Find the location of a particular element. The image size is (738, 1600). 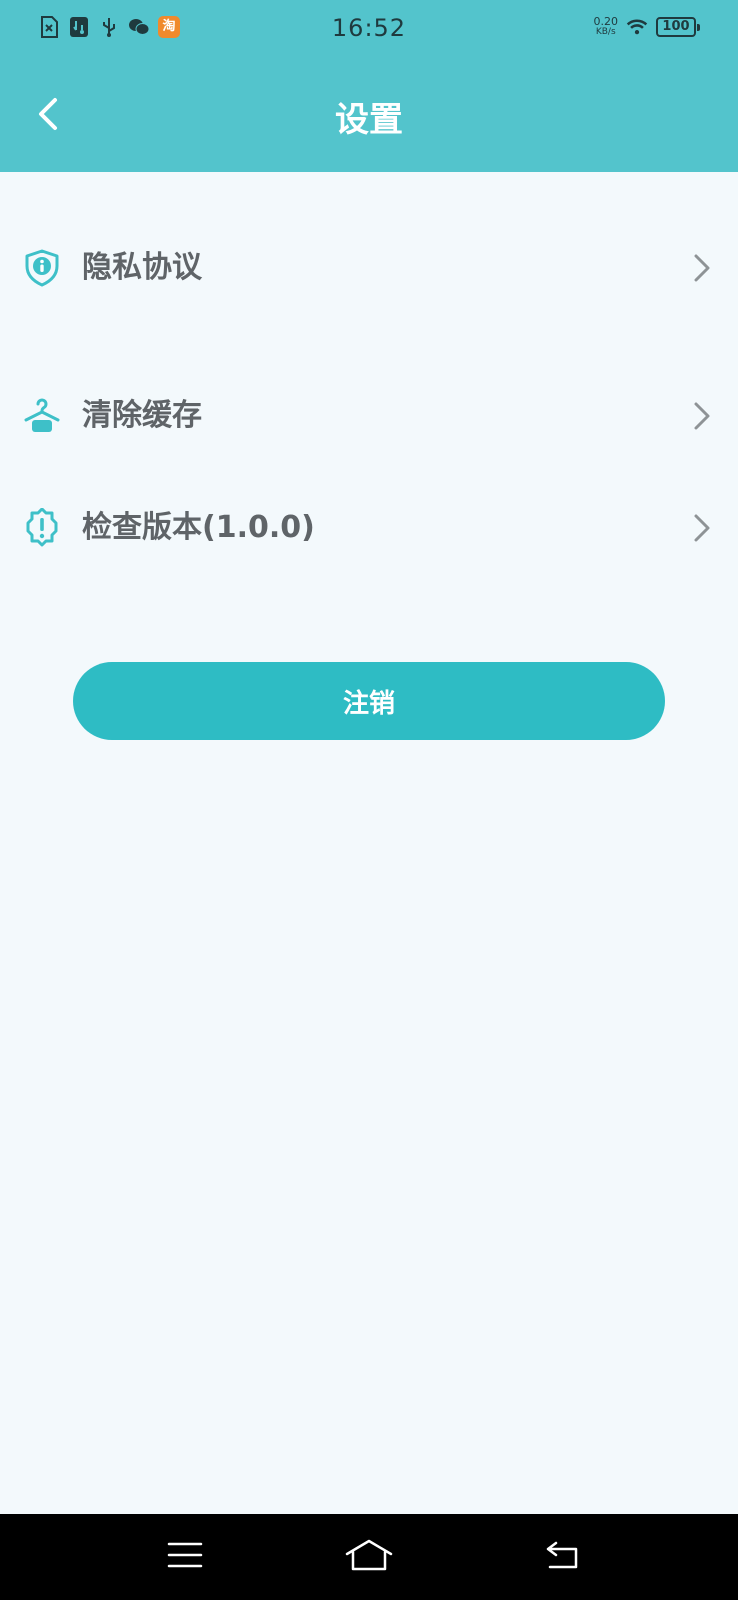

status-icons-right: 0.20 KB/s 100 is located at coordinates (647, 27).